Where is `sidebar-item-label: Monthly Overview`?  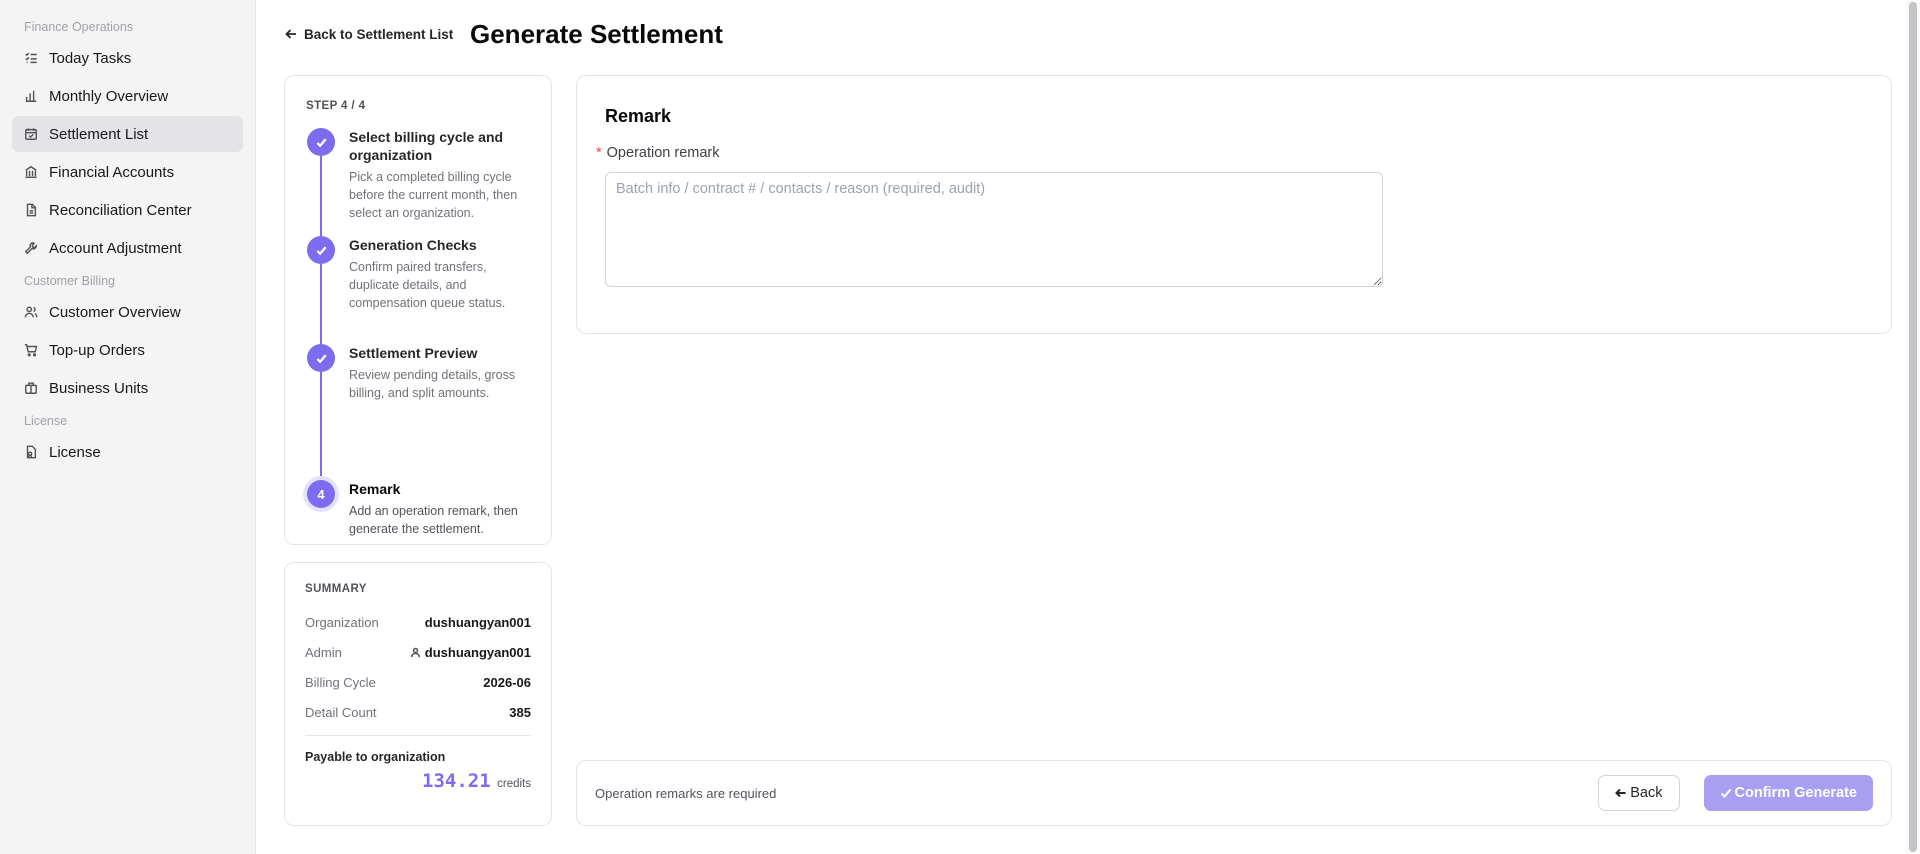
sidebar-item-label: Monthly Overview is located at coordinates (109, 96).